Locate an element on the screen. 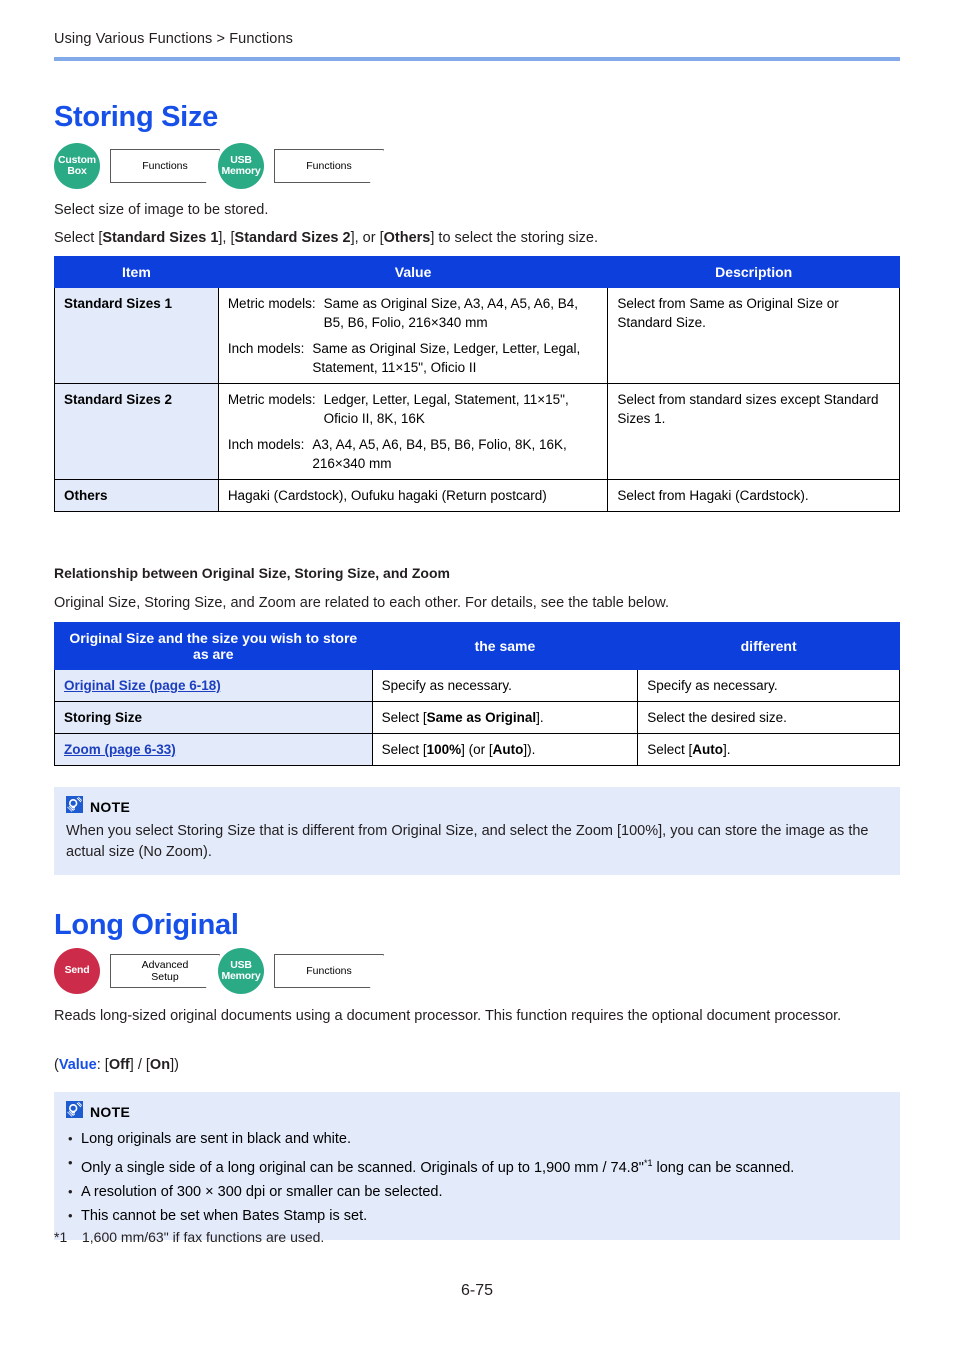  page-number: 6-75 is located at coordinates (477, 1290).